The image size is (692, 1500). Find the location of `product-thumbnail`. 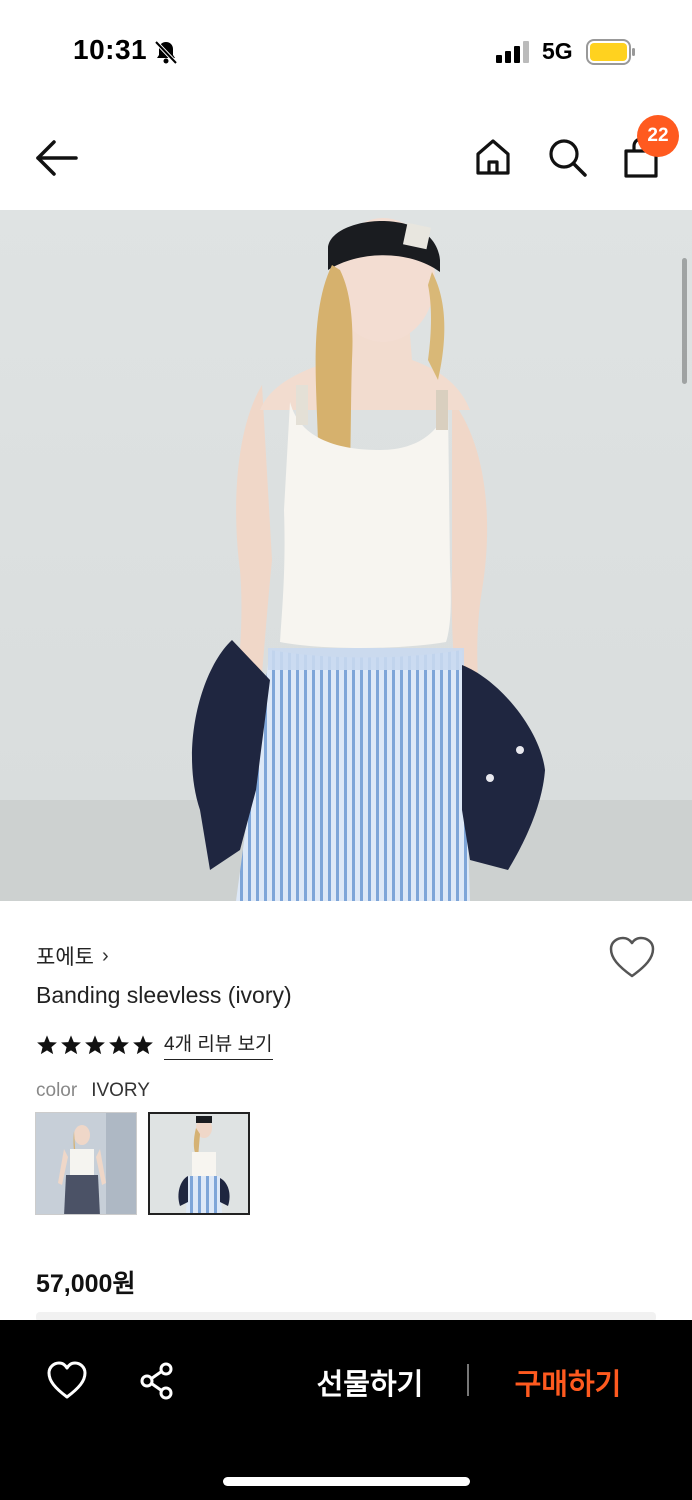

product-thumbnail is located at coordinates (86, 1163).